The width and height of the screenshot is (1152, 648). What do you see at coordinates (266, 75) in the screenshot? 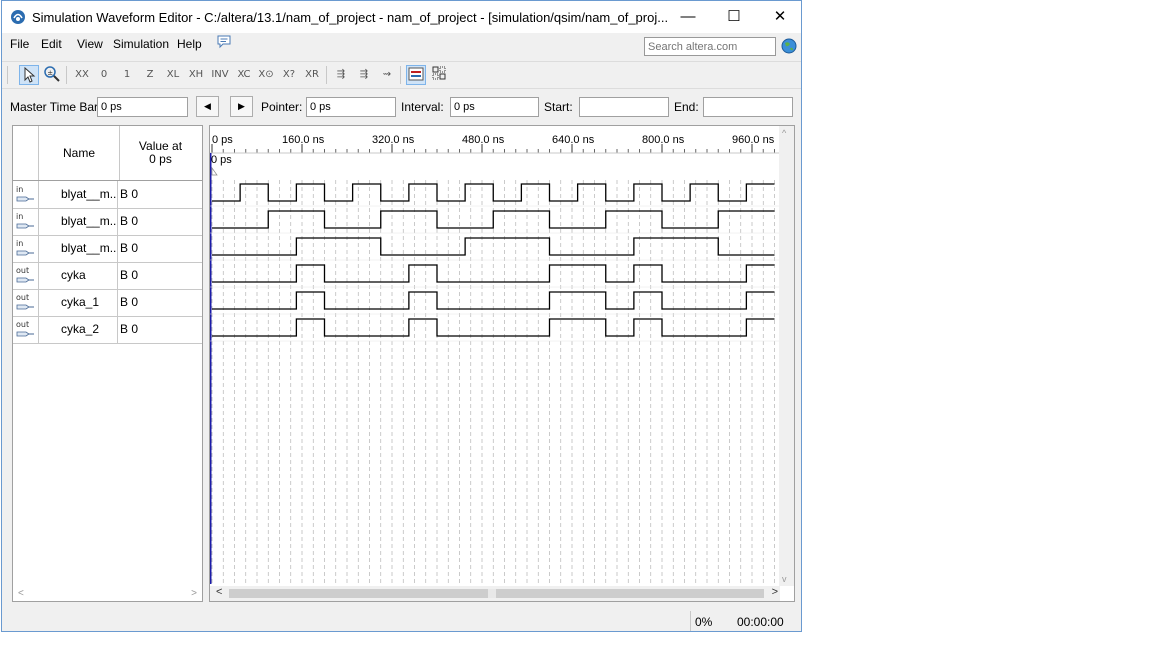
I see `clock-icon: X⊙` at bounding box center [266, 75].